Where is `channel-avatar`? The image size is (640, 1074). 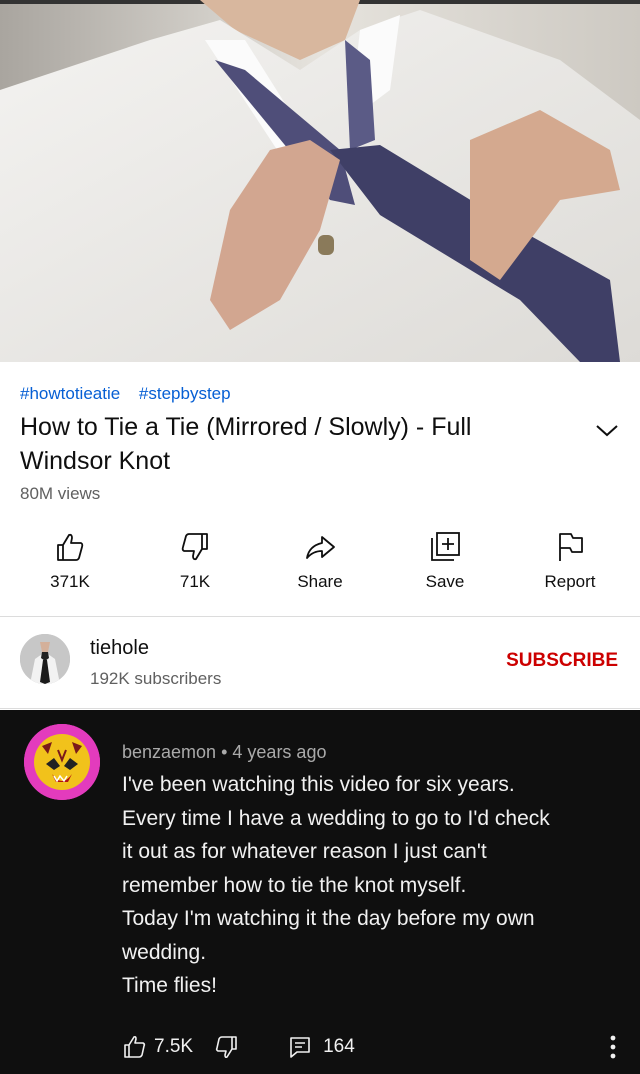 channel-avatar is located at coordinates (45, 659).